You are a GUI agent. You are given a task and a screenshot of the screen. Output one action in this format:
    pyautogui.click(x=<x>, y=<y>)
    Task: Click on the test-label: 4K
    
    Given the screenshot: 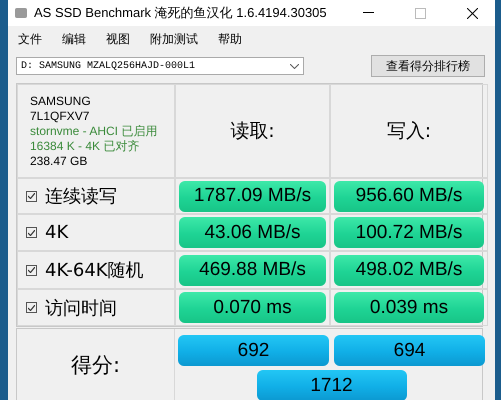 What is the action you would take?
    pyautogui.click(x=56, y=232)
    